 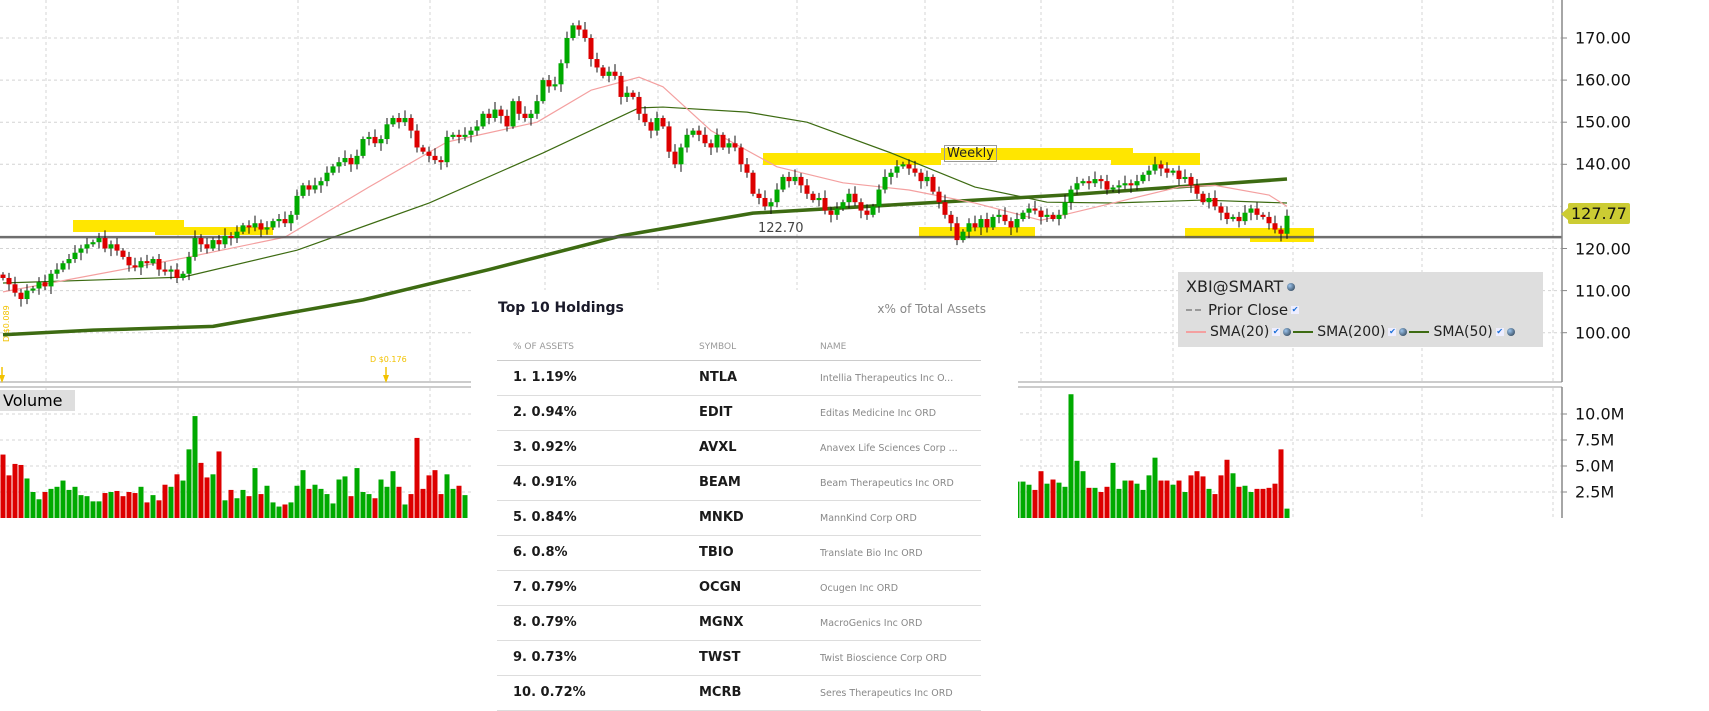 What do you see at coordinates (6, 323) in the screenshot?
I see `dividend-label: D $0.089` at bounding box center [6, 323].